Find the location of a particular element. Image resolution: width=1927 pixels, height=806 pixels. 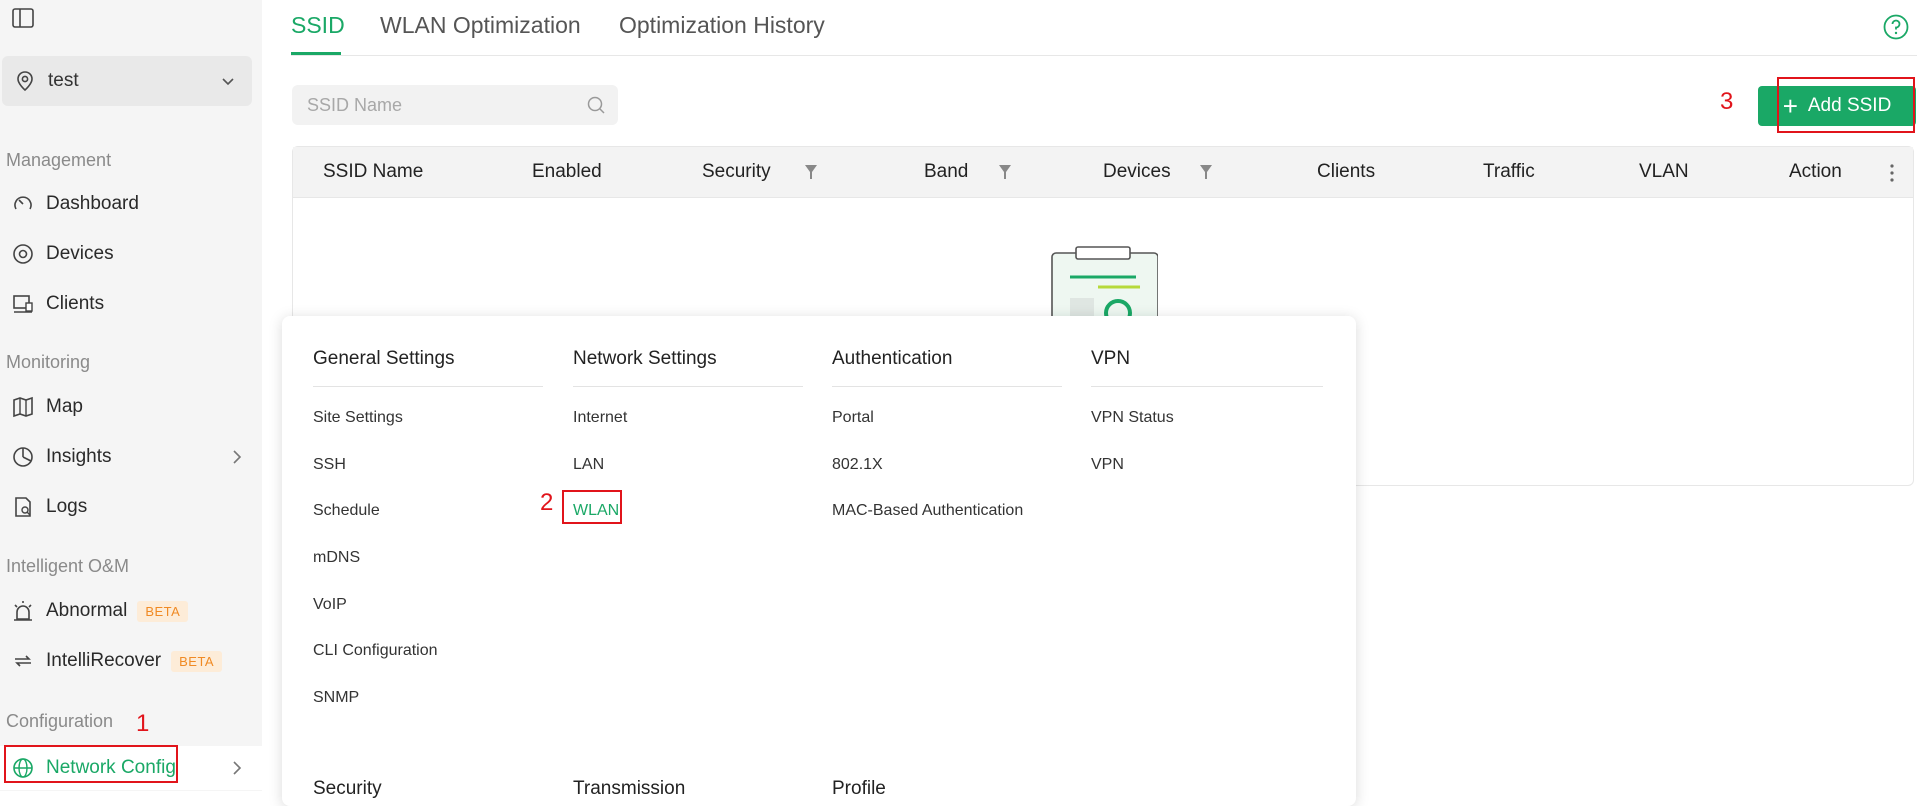

tab-wlan-optimization: WLAN Optimization is located at coordinates (480, 25).